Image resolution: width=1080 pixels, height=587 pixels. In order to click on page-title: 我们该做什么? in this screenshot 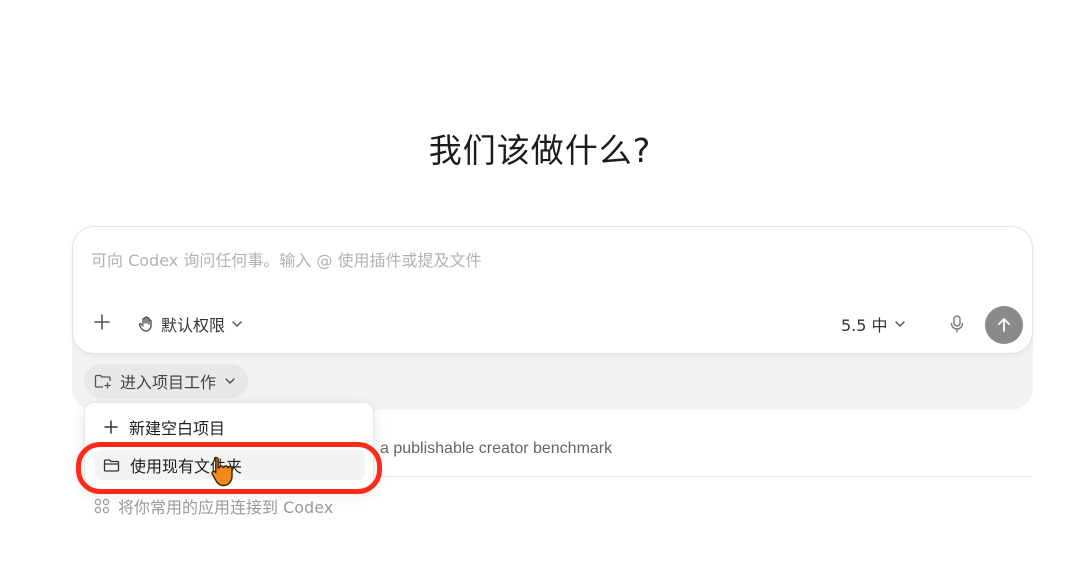, I will do `click(540, 150)`.